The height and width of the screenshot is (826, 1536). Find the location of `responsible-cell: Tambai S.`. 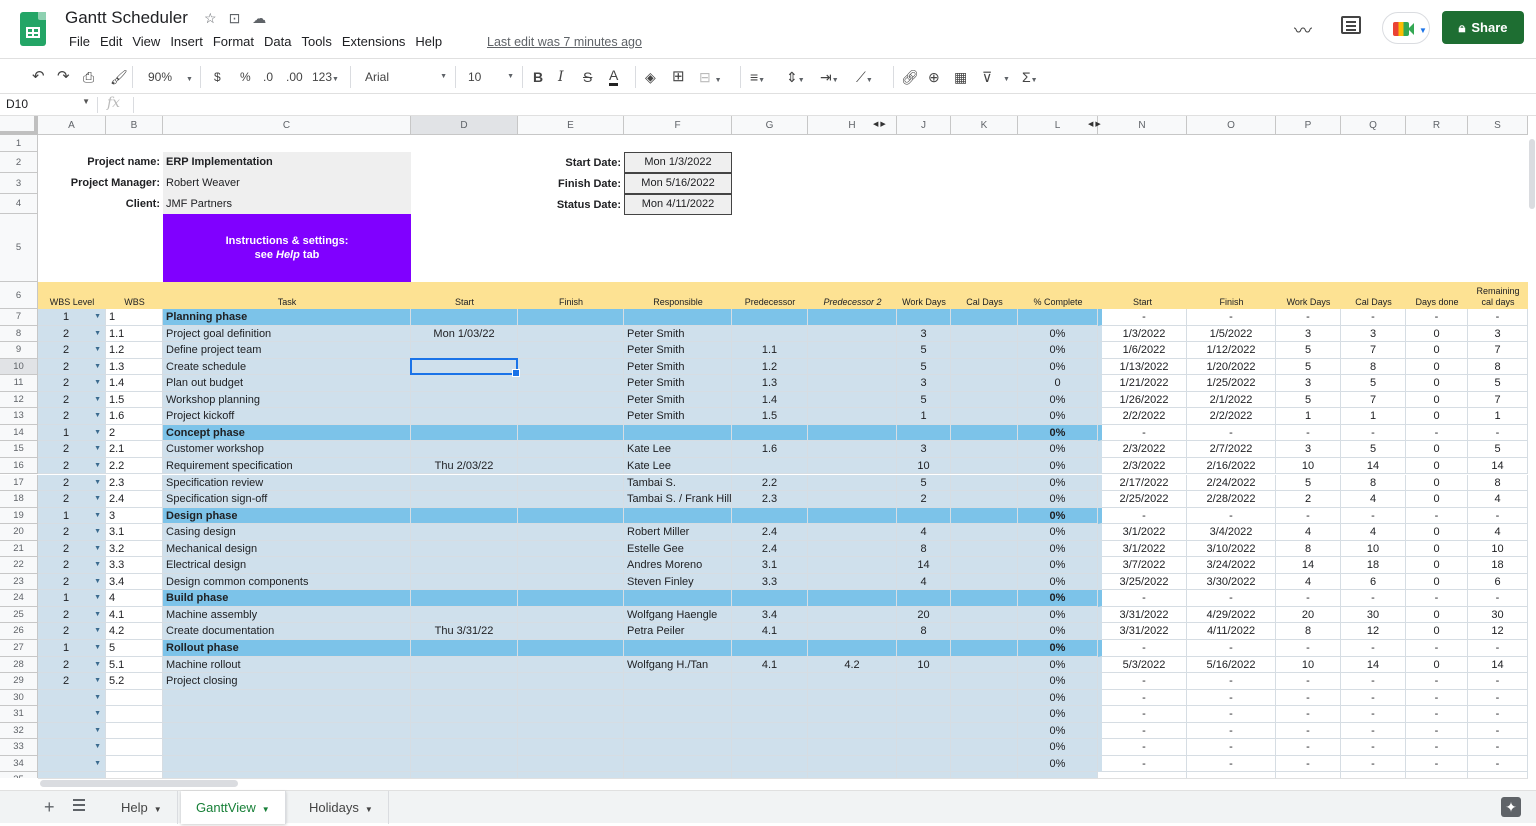

responsible-cell: Tambai S. is located at coordinates (678, 483).